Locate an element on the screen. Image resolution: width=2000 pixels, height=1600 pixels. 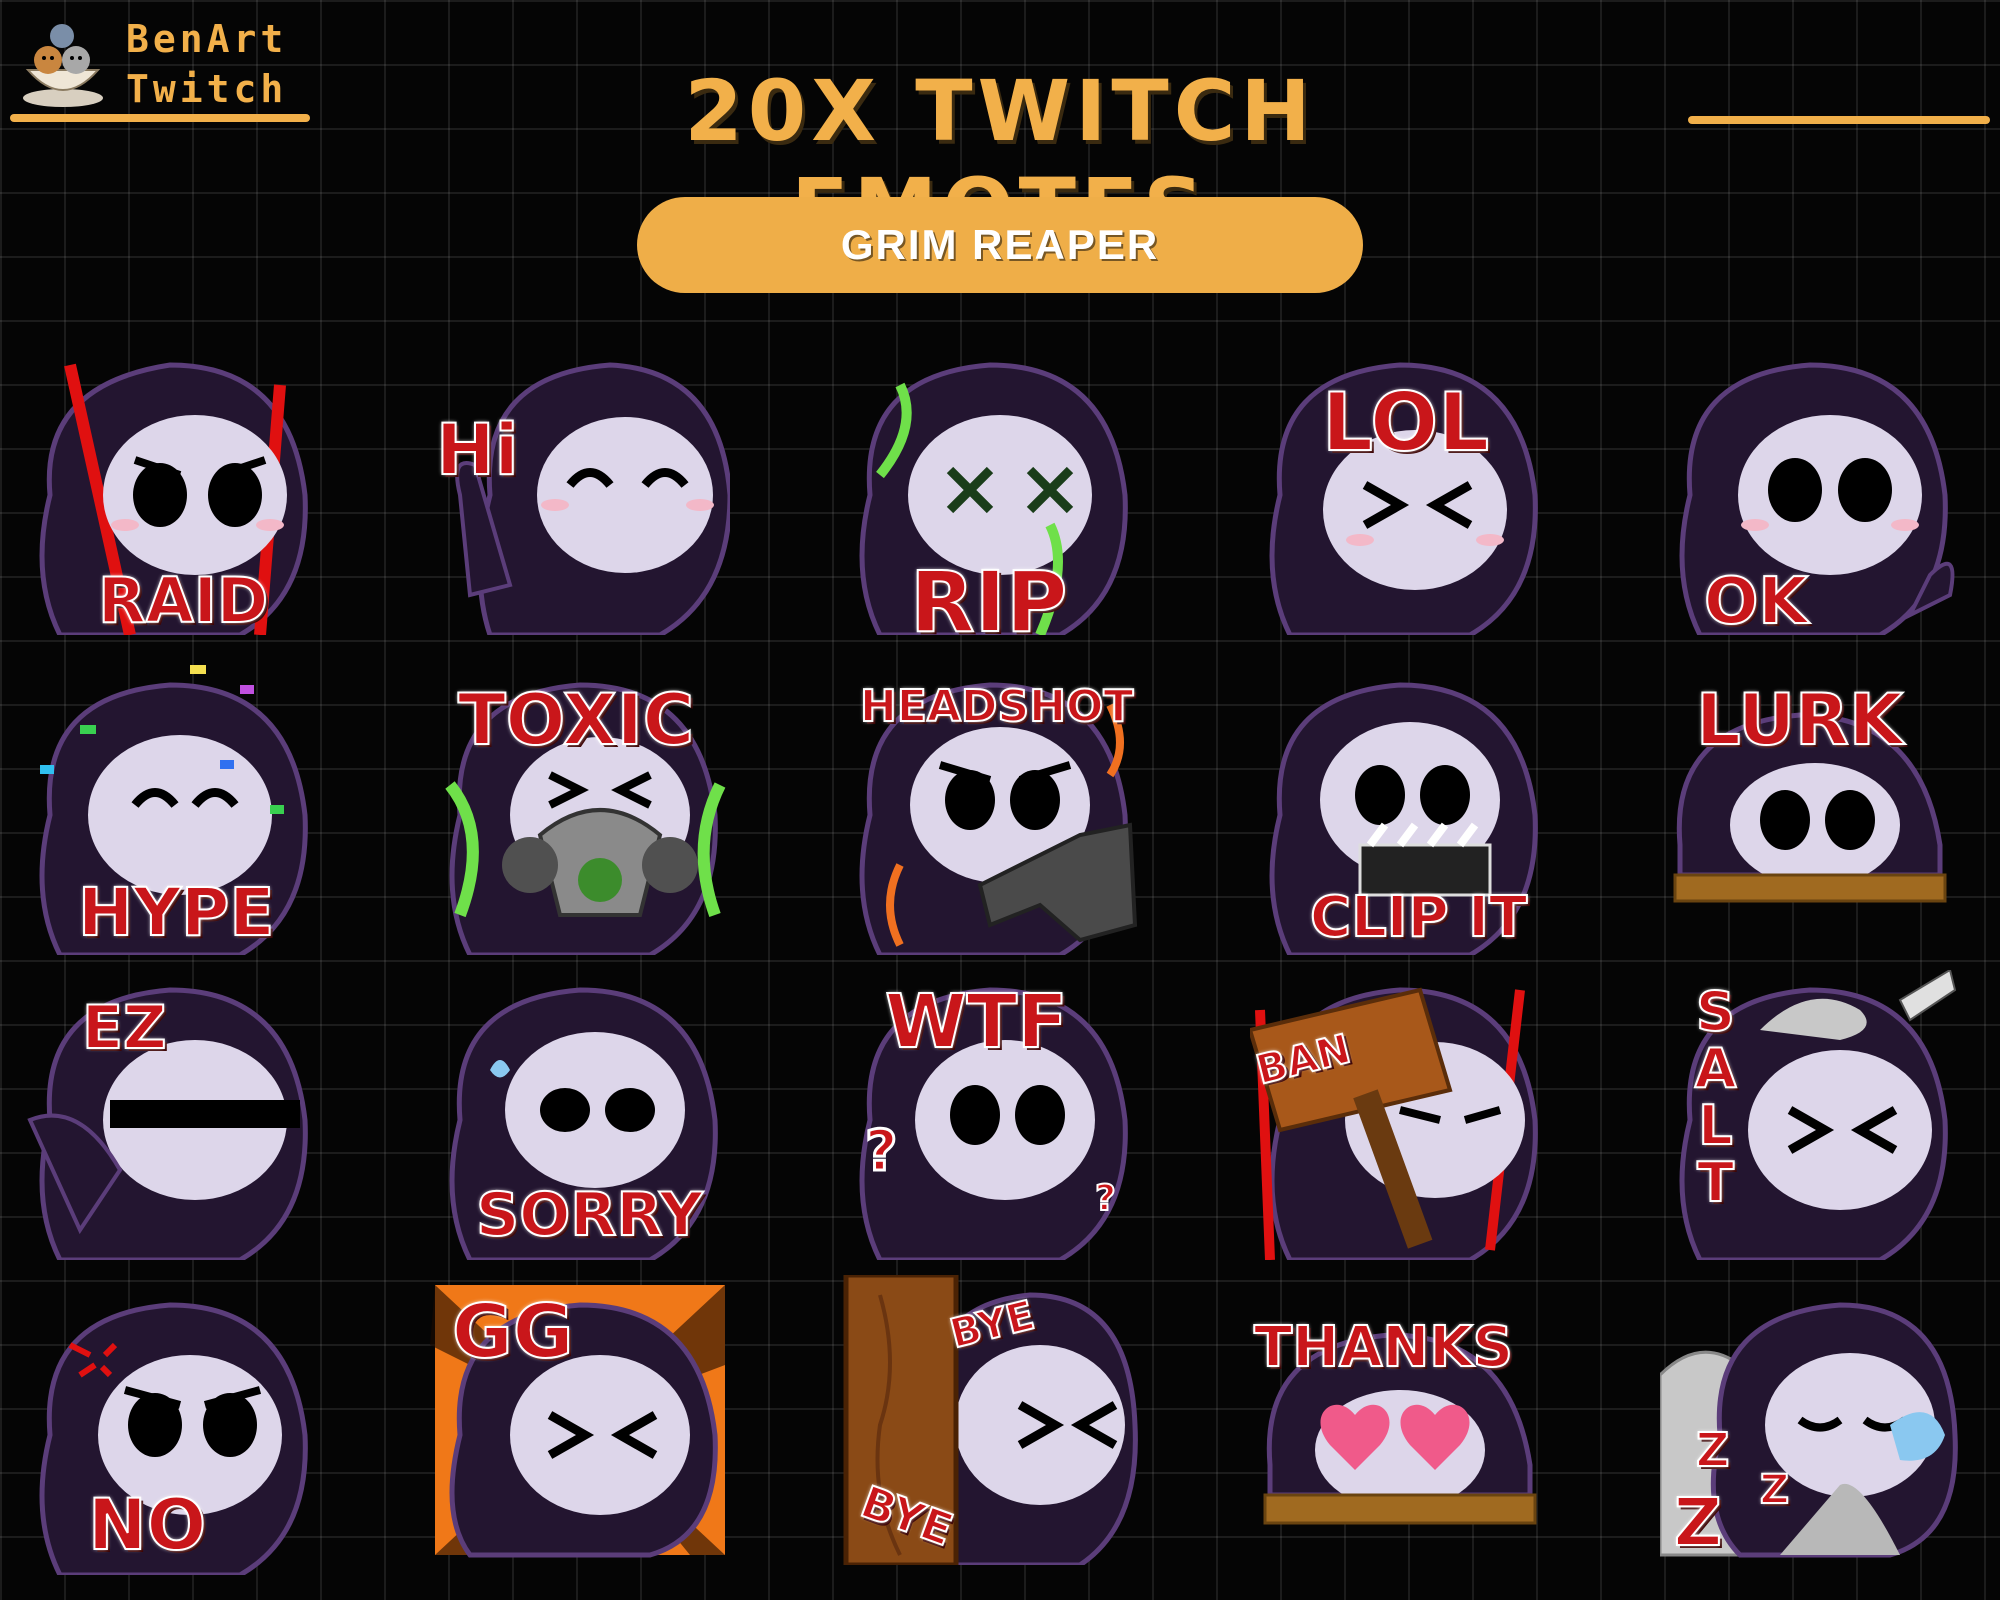
emote-label: WTF is located at coordinates (976, 1022).